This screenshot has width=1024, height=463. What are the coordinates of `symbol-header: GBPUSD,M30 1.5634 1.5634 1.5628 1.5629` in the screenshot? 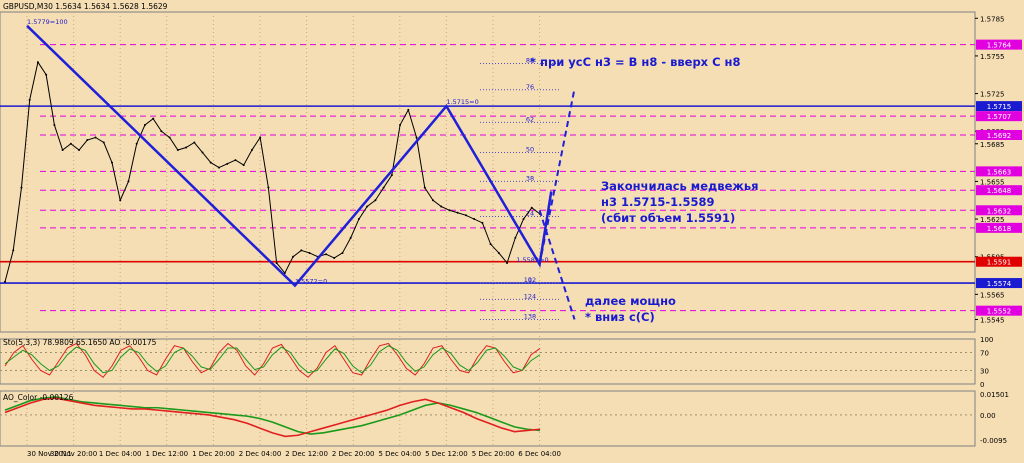 It's located at (85, 6).